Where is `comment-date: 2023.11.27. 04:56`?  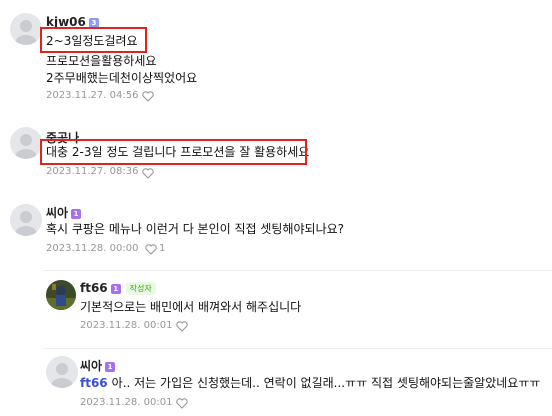 comment-date: 2023.11.27. 04:56 is located at coordinates (92, 95).